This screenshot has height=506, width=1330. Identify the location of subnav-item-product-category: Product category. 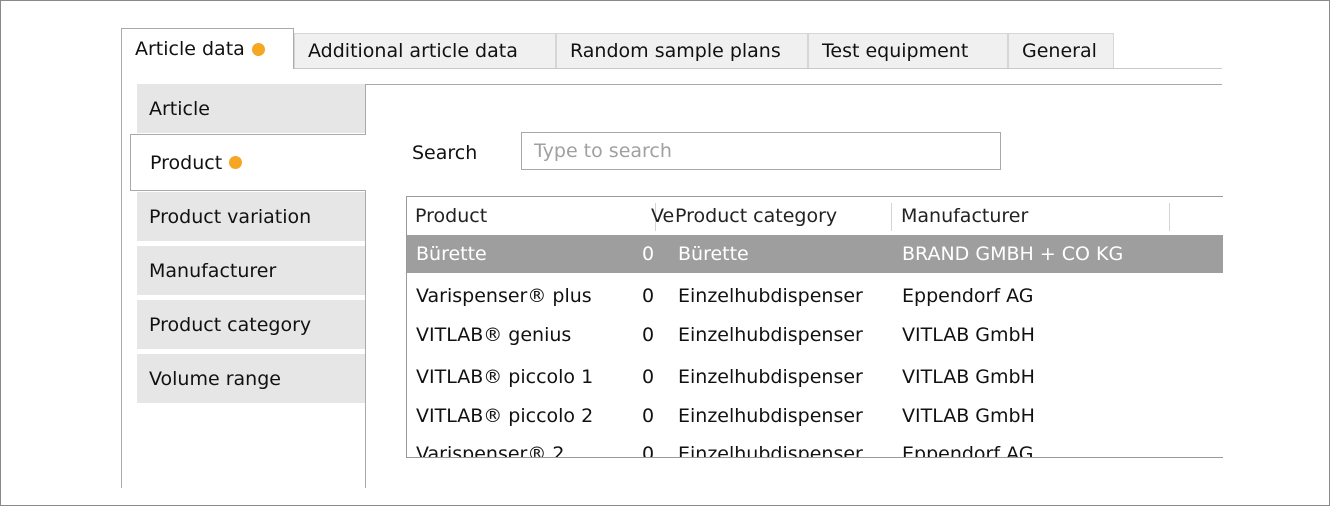
(251, 325).